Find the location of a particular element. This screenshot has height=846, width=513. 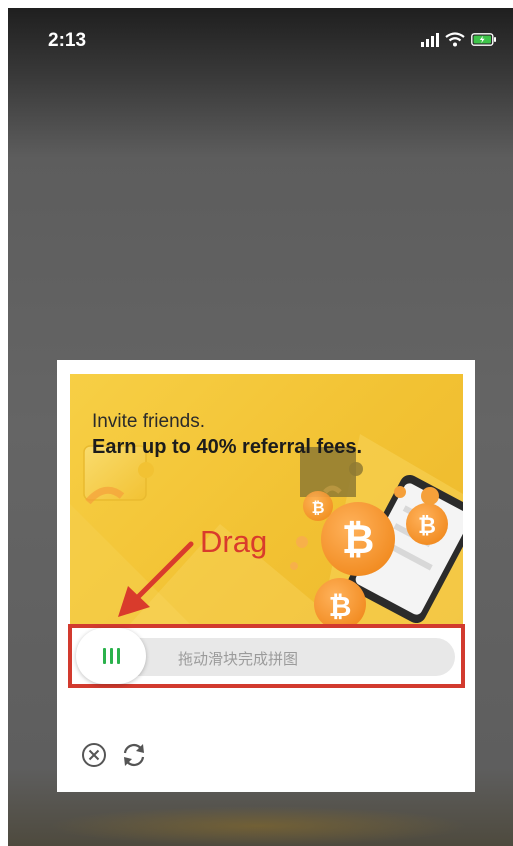

captcha-footer is located at coordinates (115, 757).